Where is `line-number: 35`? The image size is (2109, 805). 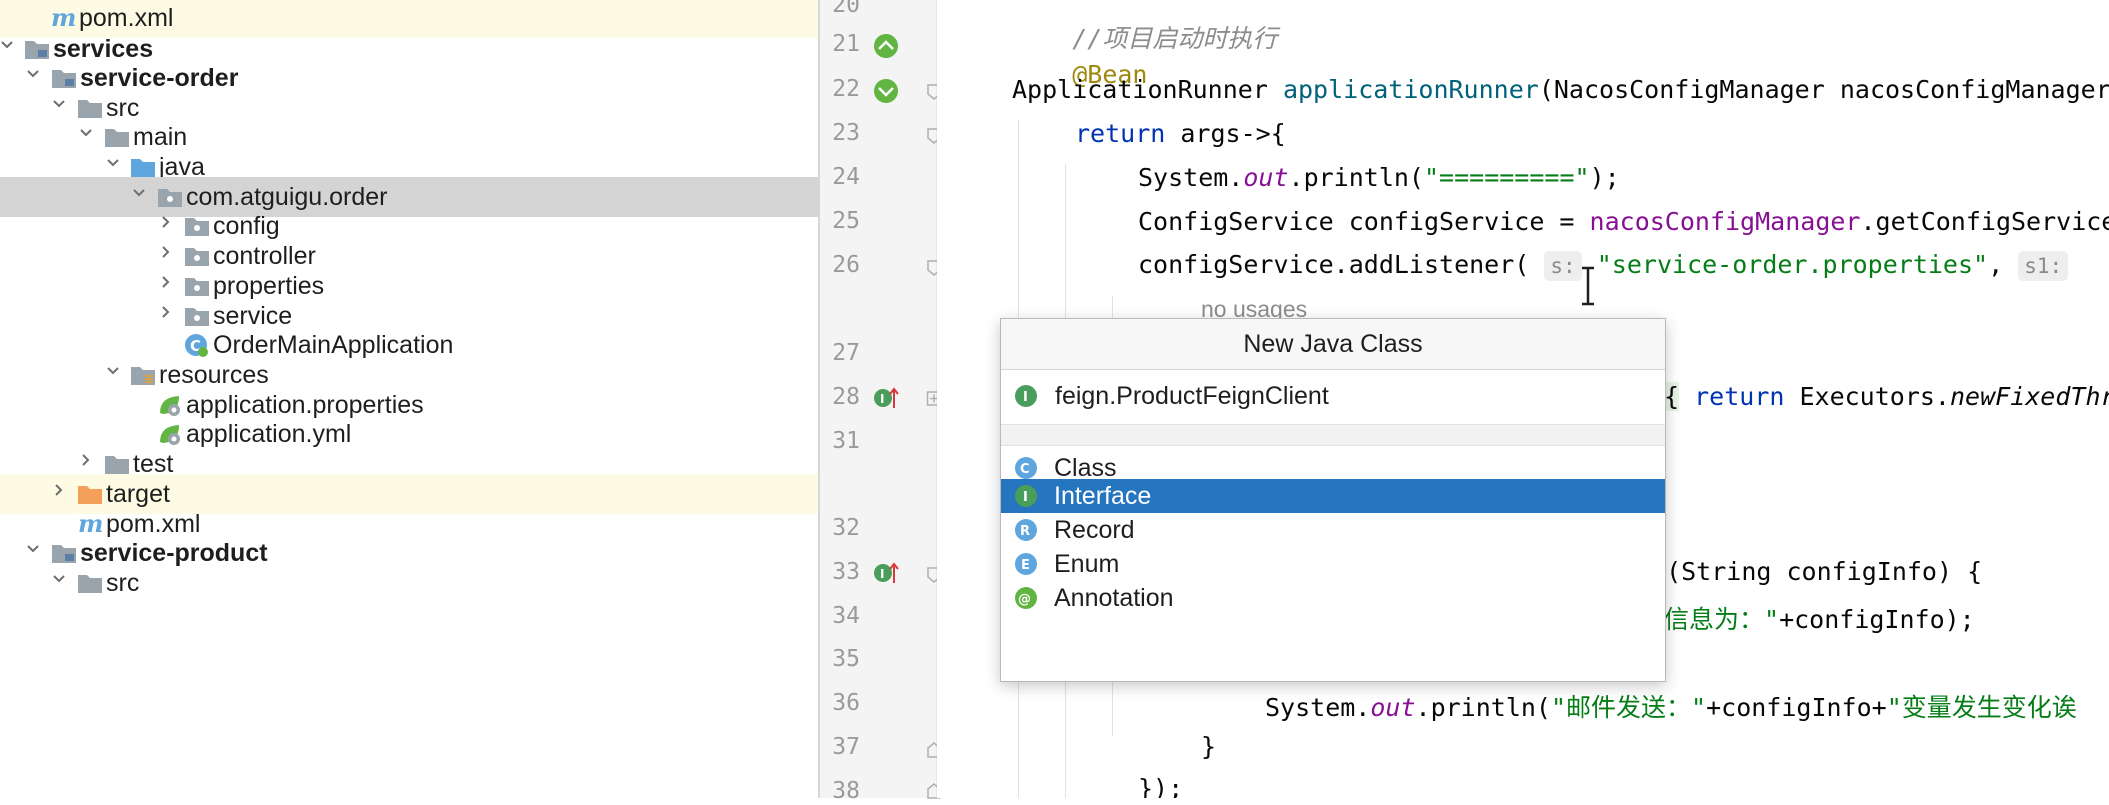 line-number: 35 is located at coordinates (846, 659).